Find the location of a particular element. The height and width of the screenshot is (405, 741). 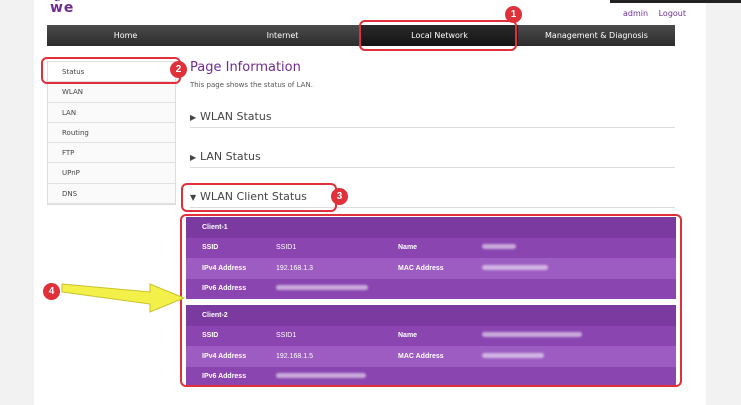

sidebar-item-dns: DNS is located at coordinates (111, 194).